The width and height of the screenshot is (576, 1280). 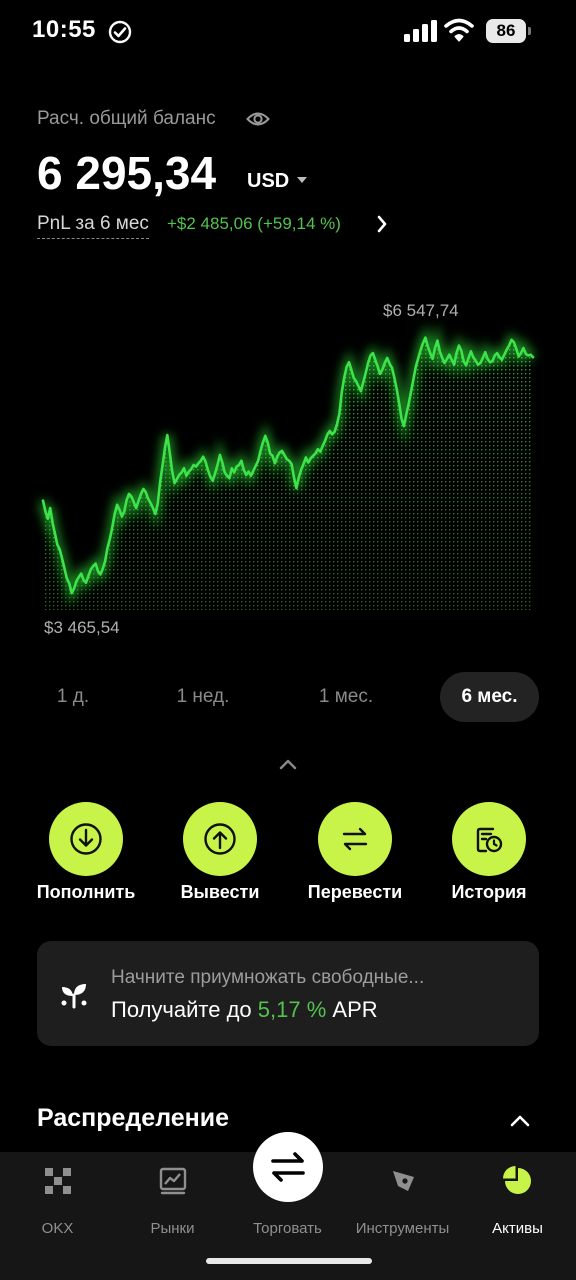 I want to click on okx-logo-icon, so click(x=58, y=1181).